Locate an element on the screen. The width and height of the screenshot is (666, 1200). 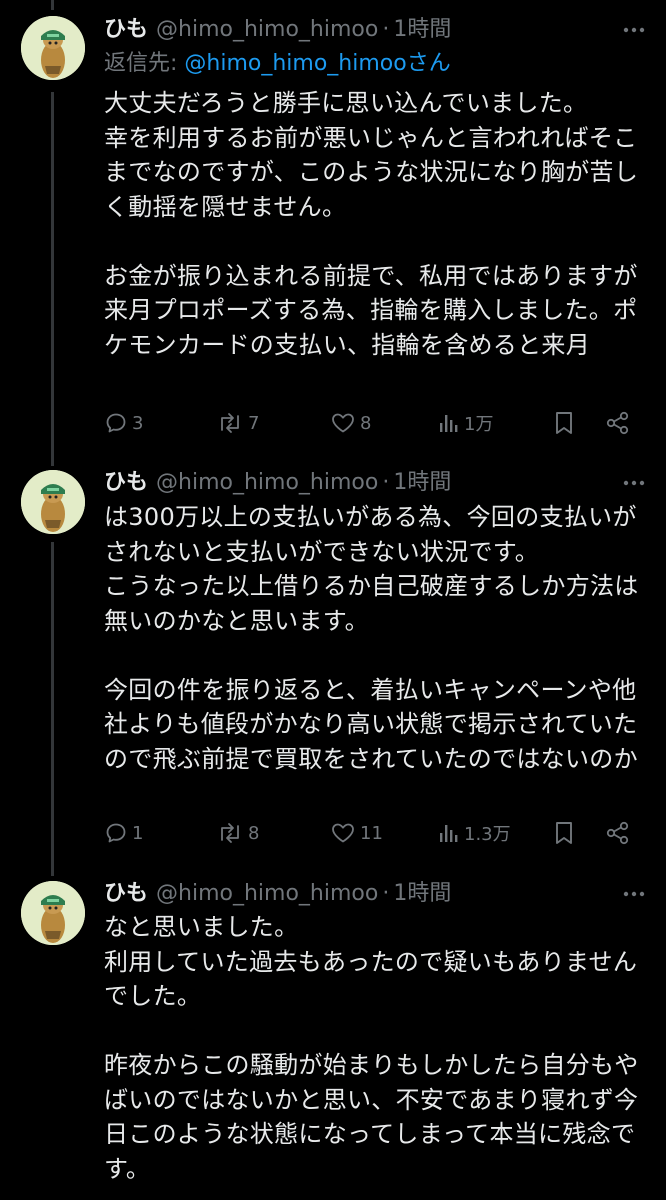
like-count: 8 is located at coordinates (366, 423).